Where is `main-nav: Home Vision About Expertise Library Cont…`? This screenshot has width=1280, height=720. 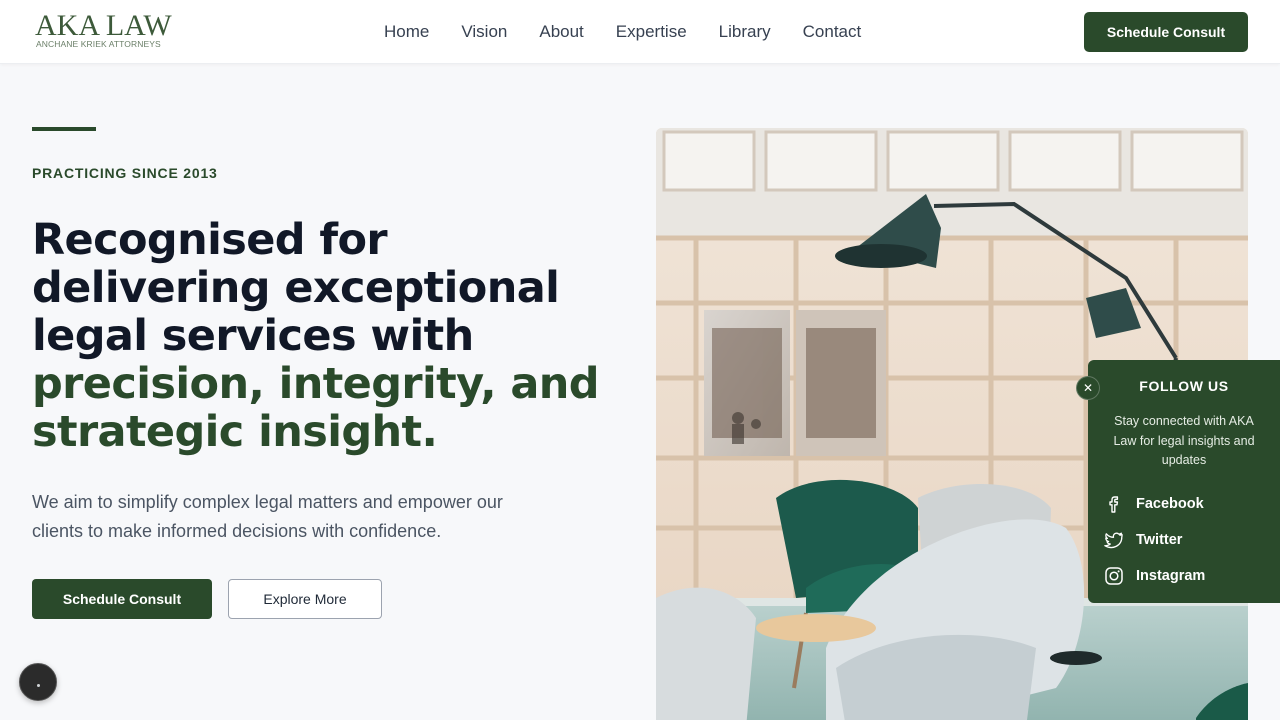 main-nav: Home Vision About Expertise Library Cont… is located at coordinates (638, 32).